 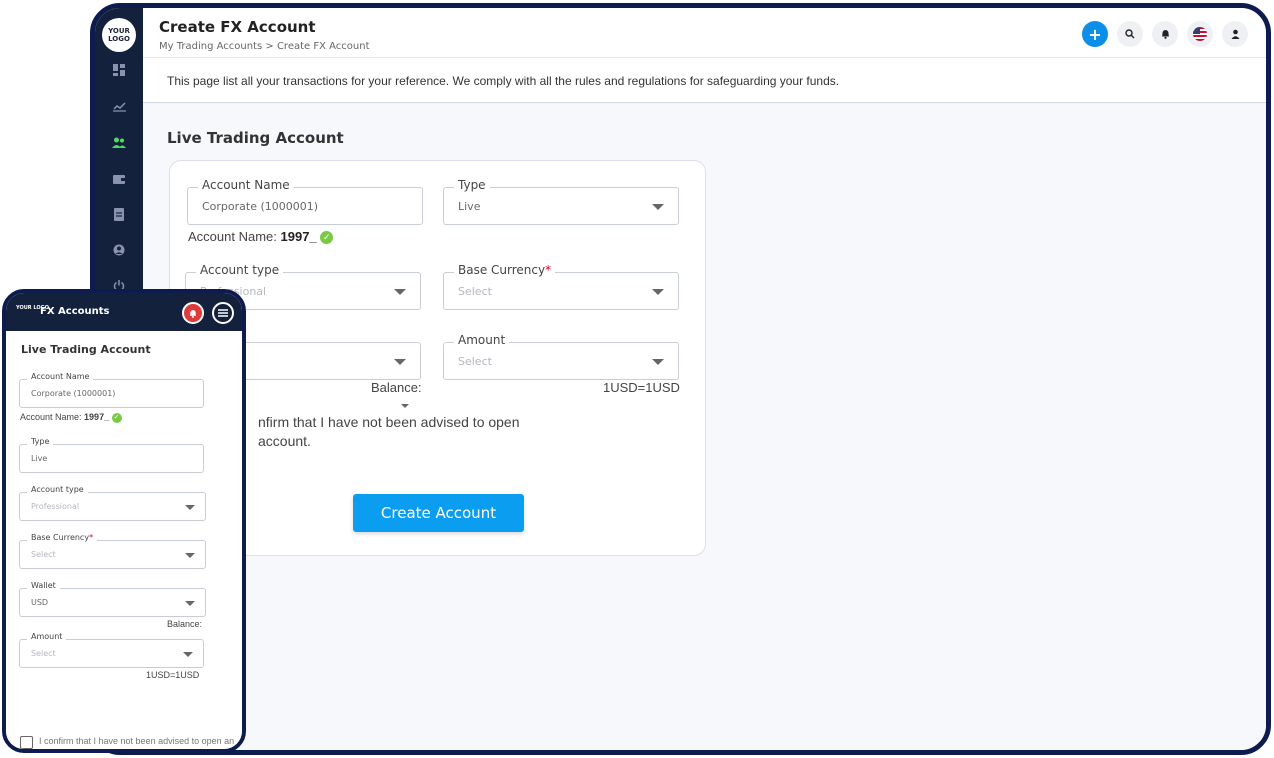 I want to click on search-button, so click(x=1130, y=34).